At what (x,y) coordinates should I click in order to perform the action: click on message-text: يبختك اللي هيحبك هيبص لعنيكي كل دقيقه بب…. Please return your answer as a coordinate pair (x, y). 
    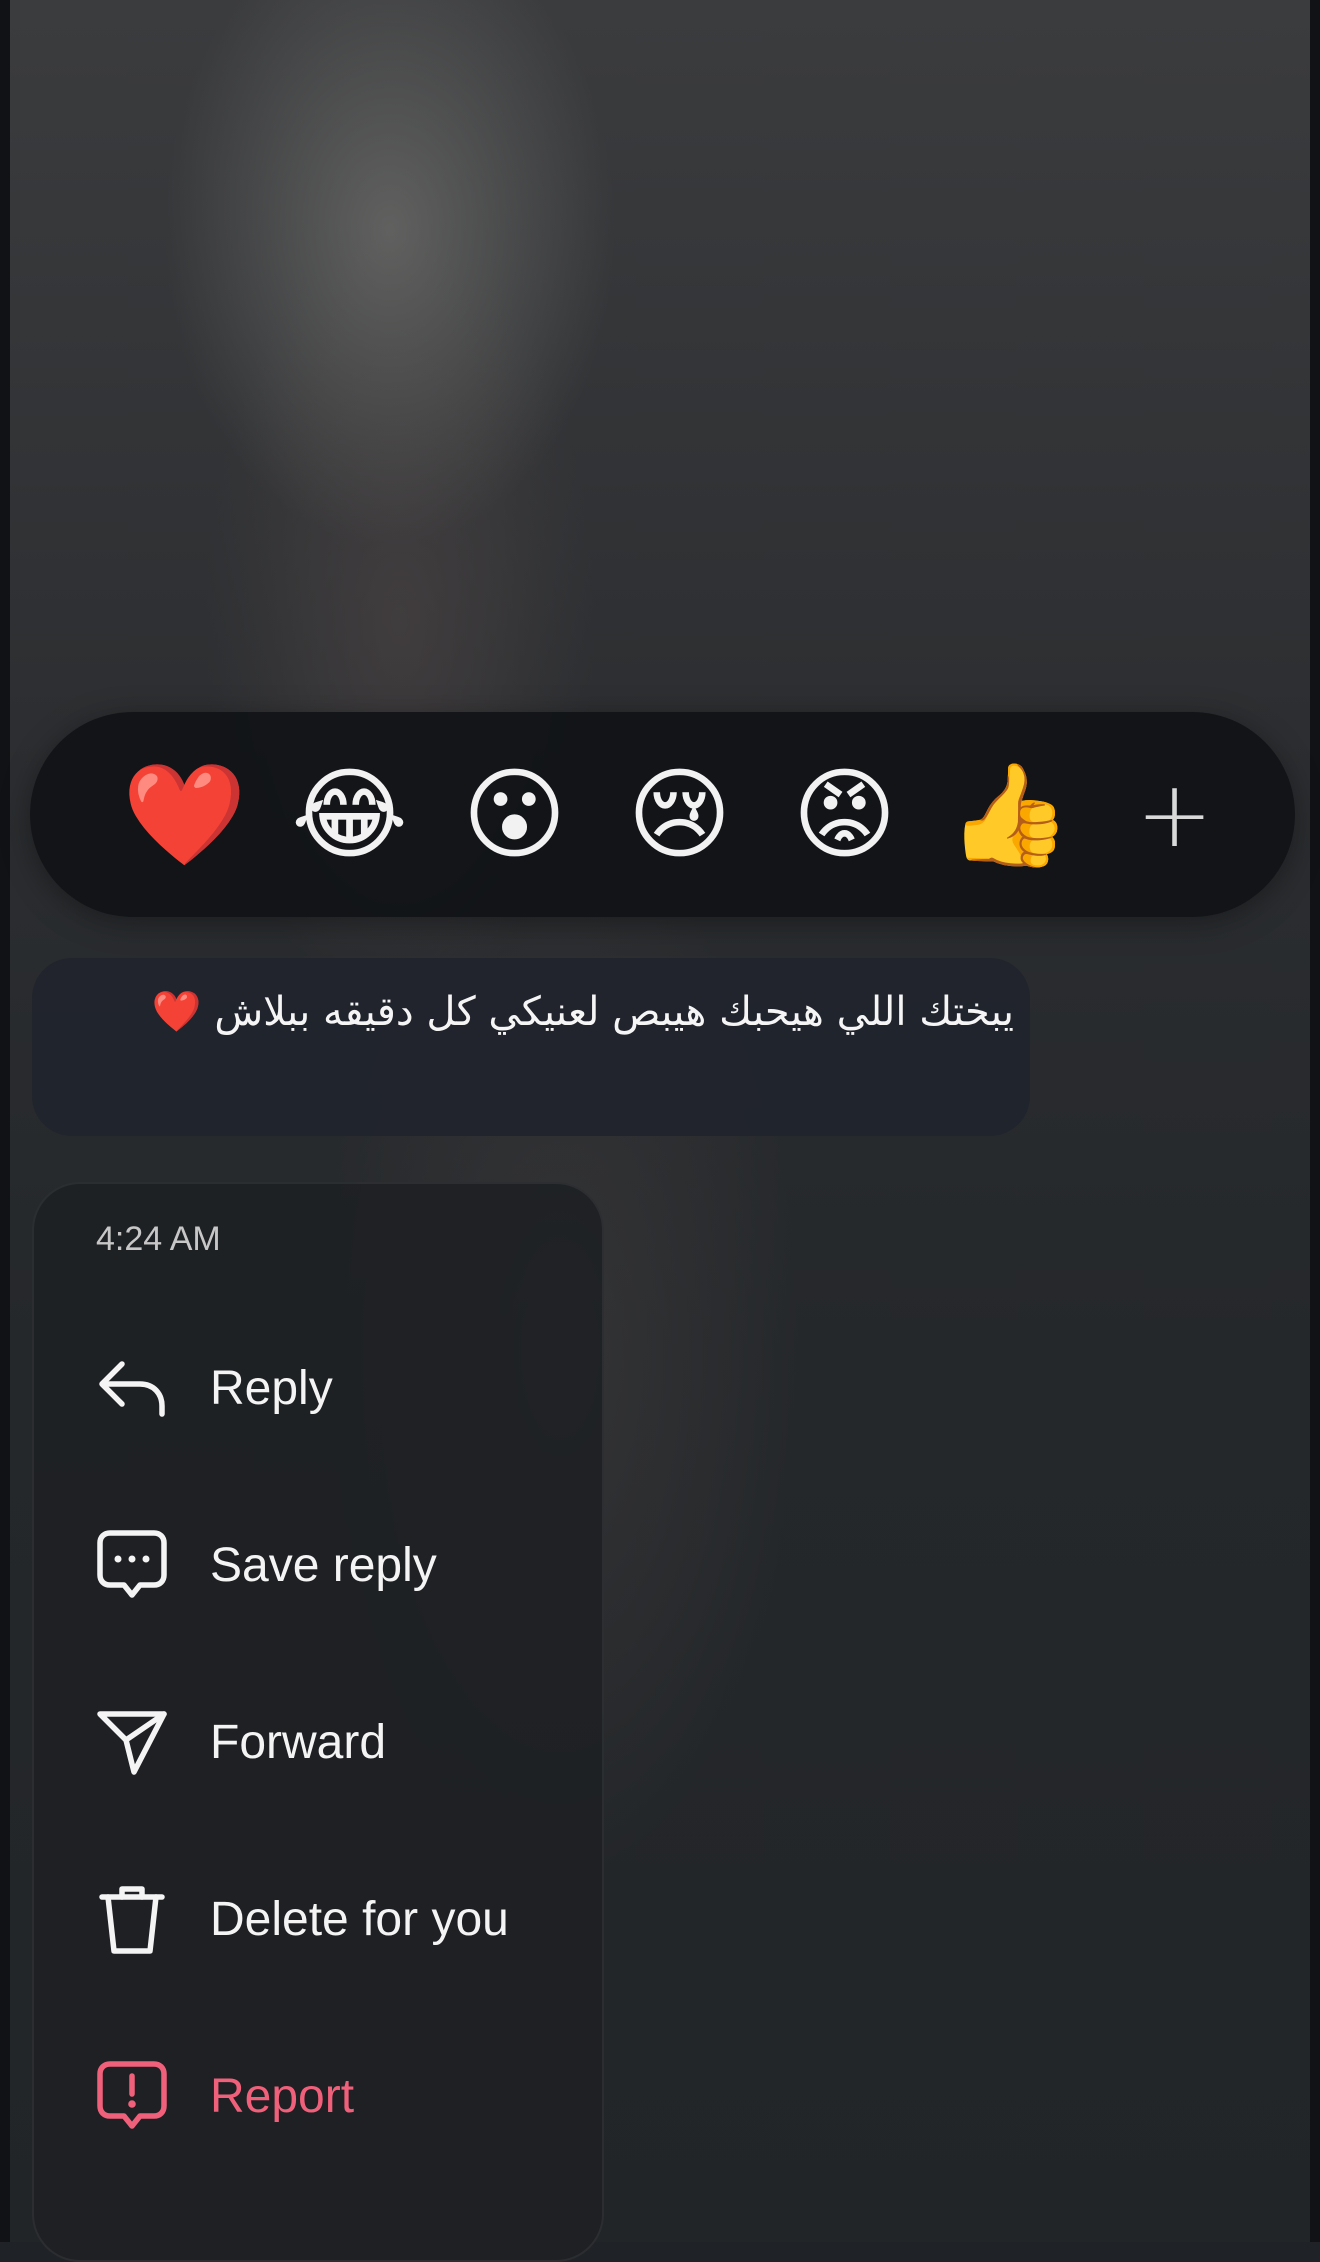
    Looking at the image, I should click on (582, 1012).